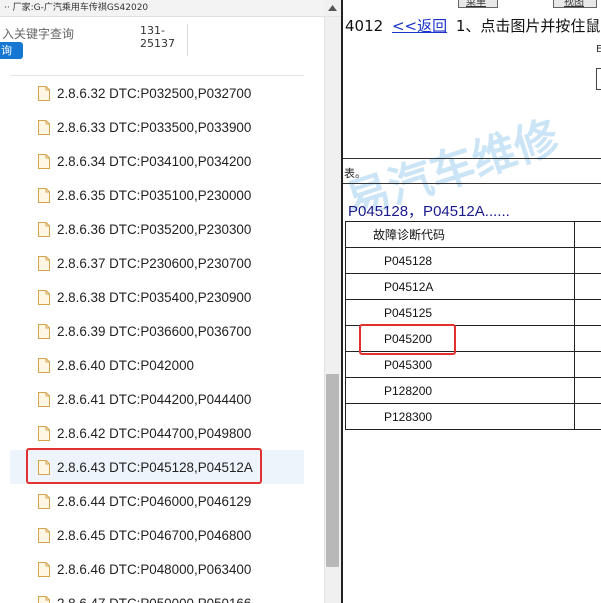 The width and height of the screenshot is (601, 603). Describe the element at coordinates (460, 390) in the screenshot. I see `dtc-code-cell: P128200` at that location.